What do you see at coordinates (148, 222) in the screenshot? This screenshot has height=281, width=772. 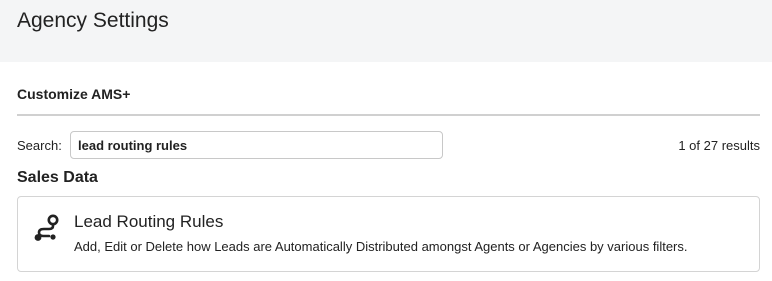 I see `card-title: Lead Routing Rules` at bounding box center [148, 222].